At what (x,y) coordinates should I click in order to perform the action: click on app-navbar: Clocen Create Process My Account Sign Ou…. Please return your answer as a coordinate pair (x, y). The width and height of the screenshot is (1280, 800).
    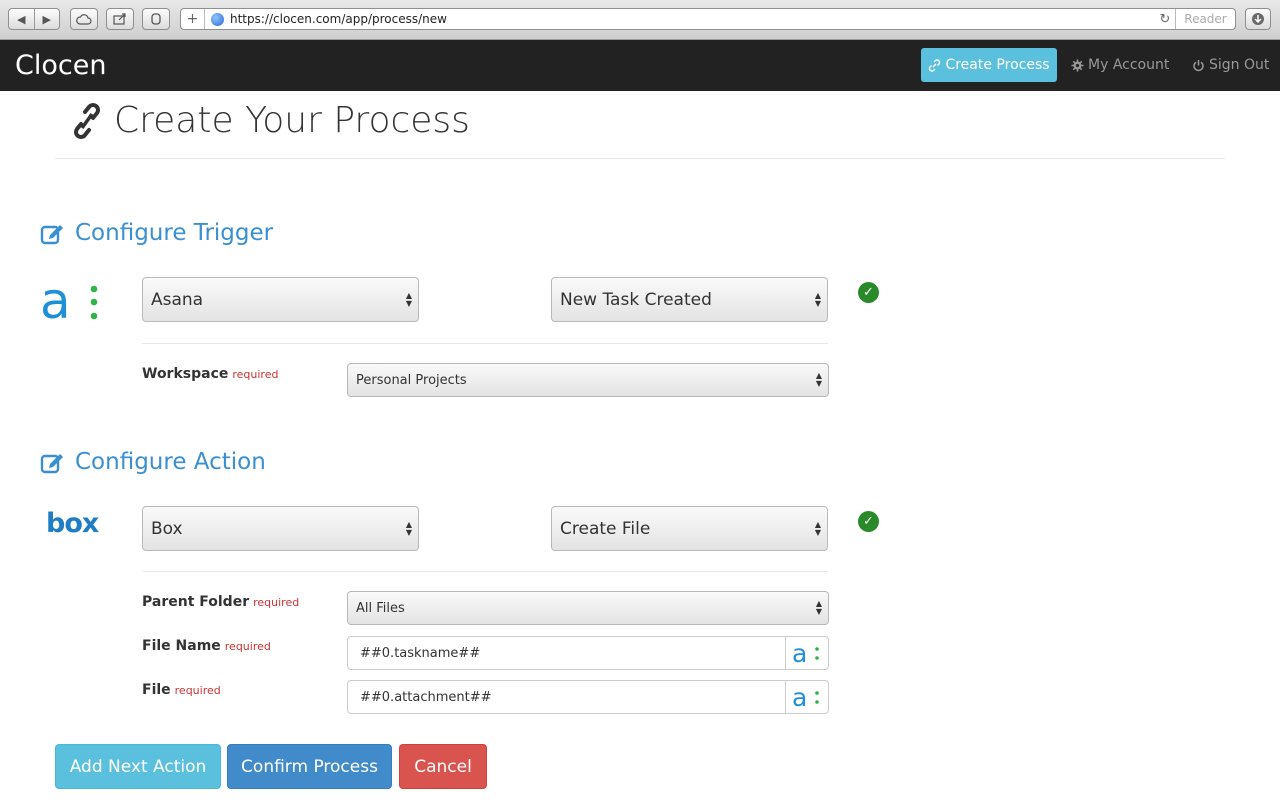
    Looking at the image, I should click on (640, 65).